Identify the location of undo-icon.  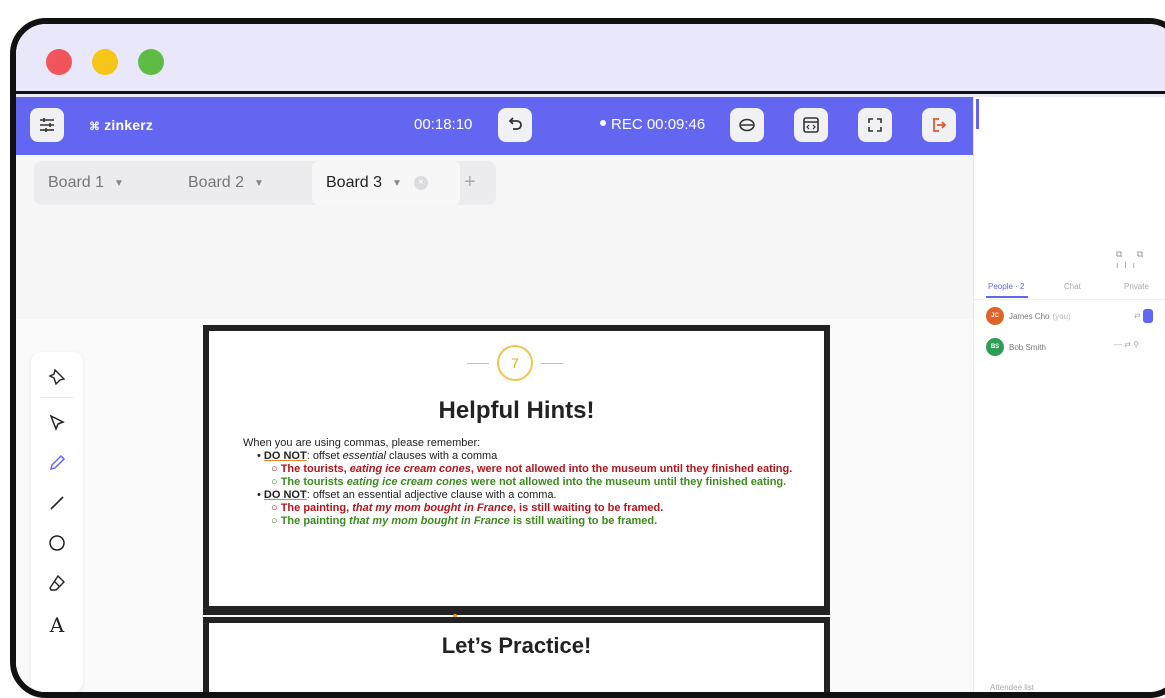
(515, 123).